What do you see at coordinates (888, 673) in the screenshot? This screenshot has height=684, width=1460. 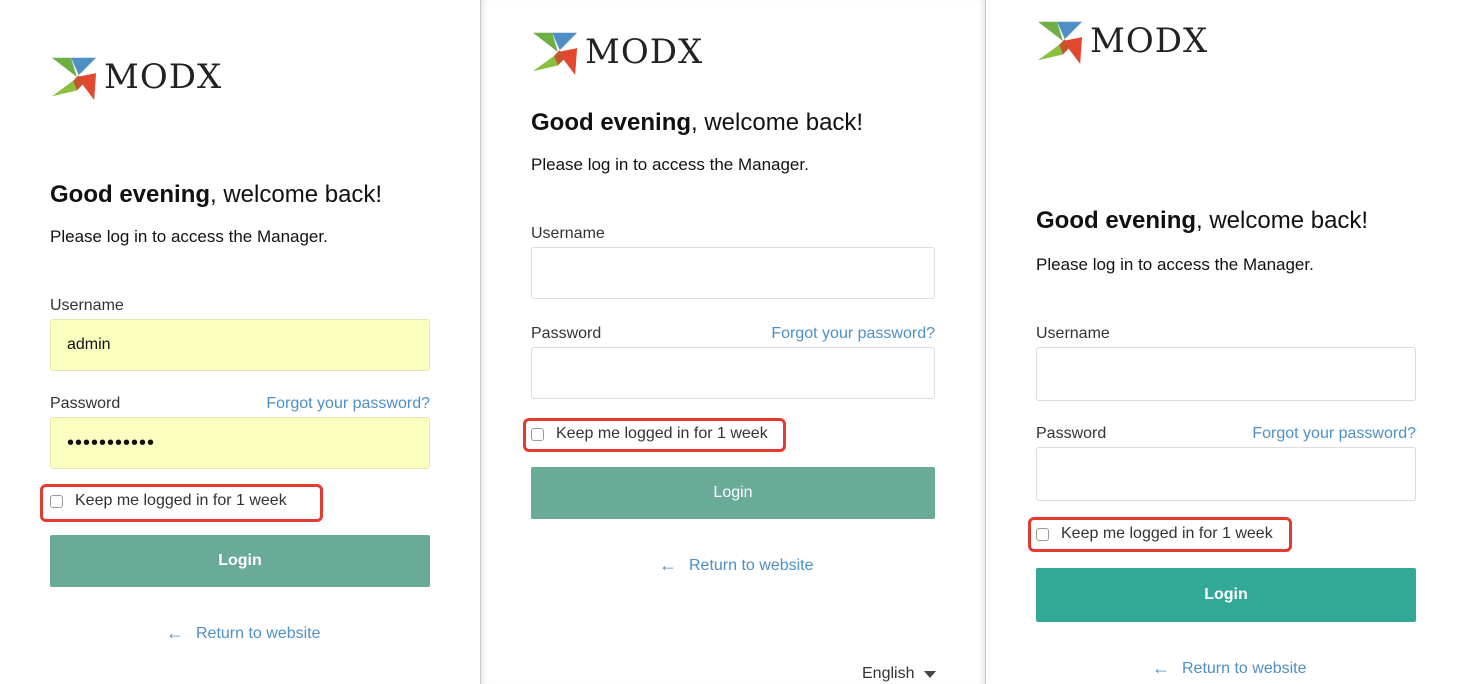 I see `language-label: English` at bounding box center [888, 673].